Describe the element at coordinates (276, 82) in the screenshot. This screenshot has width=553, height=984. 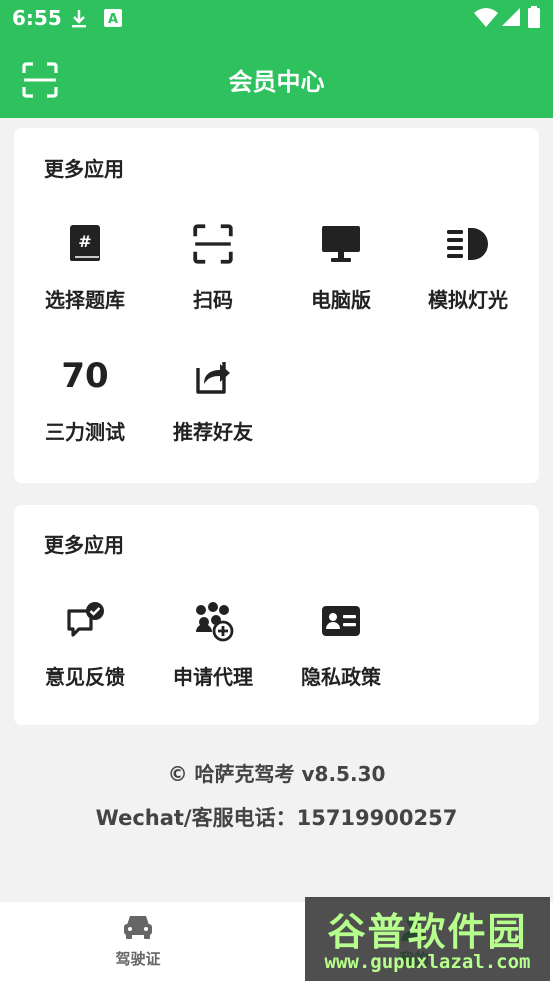
I see `page-title: 会员中心` at that location.